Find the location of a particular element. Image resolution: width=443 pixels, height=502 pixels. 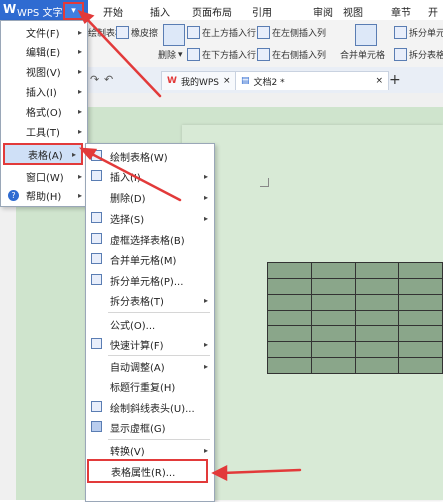

insert-row-above-button: 在上方插入行 is located at coordinates (221, 32).